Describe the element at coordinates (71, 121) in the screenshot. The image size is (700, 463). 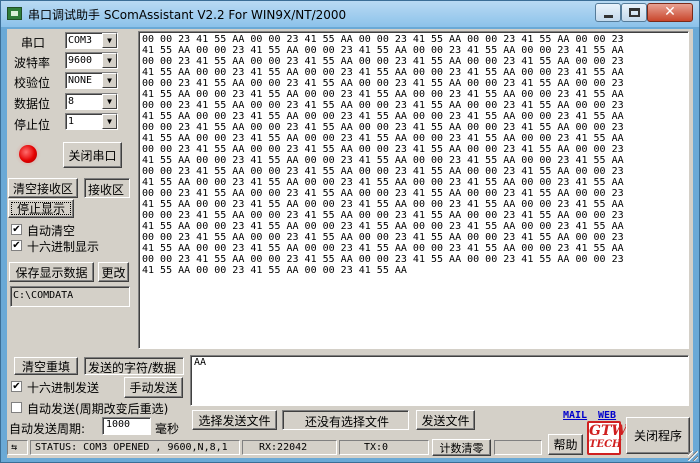
I see `stopbits-value: 1` at that location.